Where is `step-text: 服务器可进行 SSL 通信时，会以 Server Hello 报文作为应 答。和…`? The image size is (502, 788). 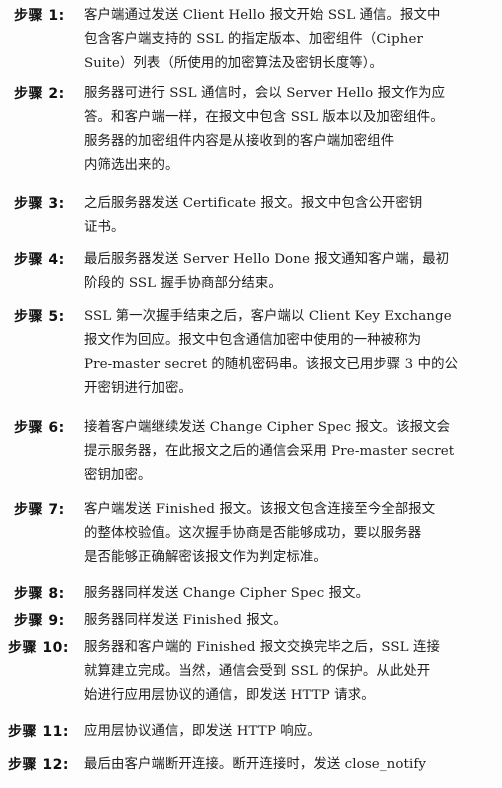
step-text: 服务器可进行 SSL 通信时，会以 Server Hello 报文作为应 答。和… is located at coordinates (290, 130).